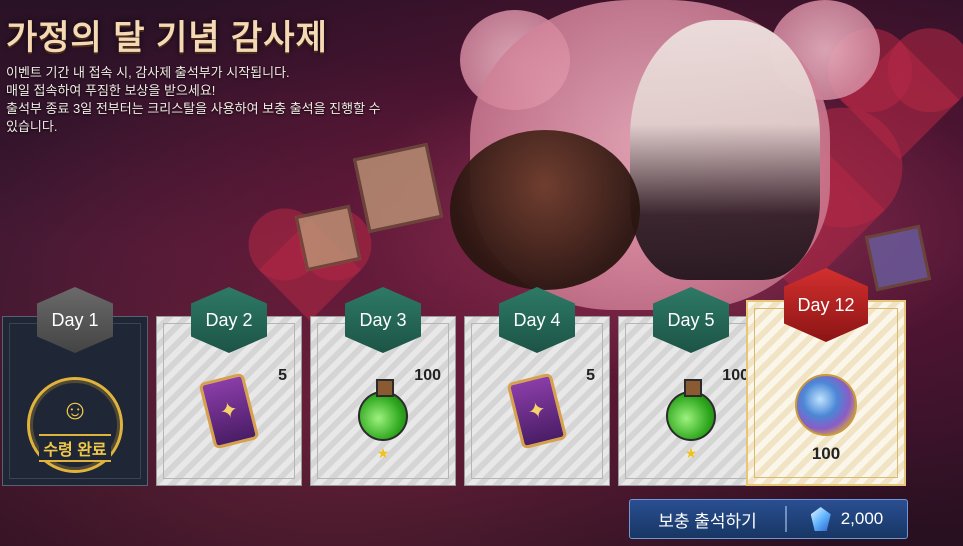 This screenshot has width=963, height=546. What do you see at coordinates (820, 519) in the screenshot?
I see `crystal-icon` at bounding box center [820, 519].